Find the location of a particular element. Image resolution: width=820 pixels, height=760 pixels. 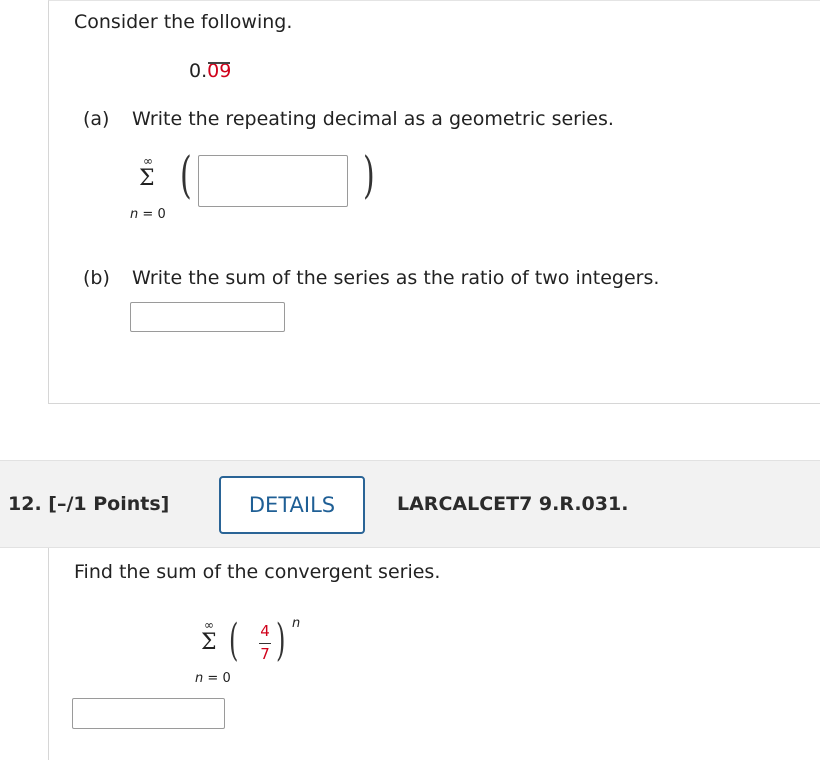

sum-index-var-12: n is located at coordinates (199, 678).